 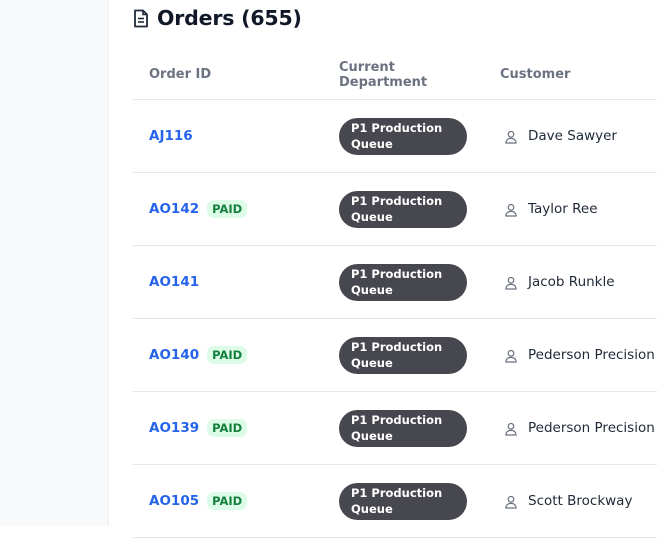 I want to click on order-link: AO142, so click(x=174, y=209).